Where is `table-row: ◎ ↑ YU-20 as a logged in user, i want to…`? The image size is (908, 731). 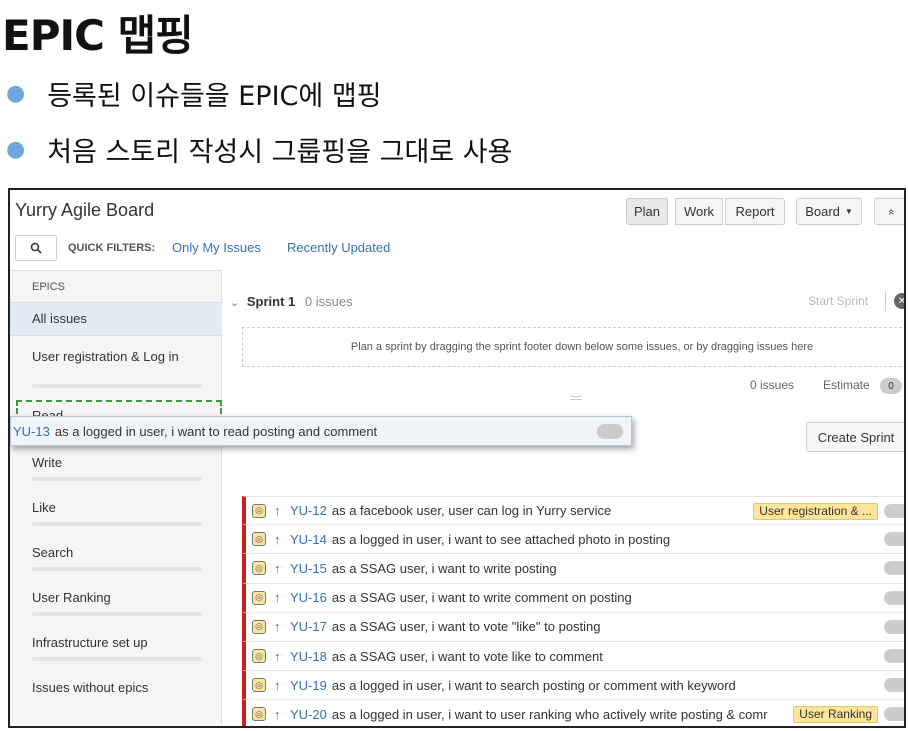 table-row: ◎ ↑ YU-20 as a logged in user, i want to… is located at coordinates (573, 713).